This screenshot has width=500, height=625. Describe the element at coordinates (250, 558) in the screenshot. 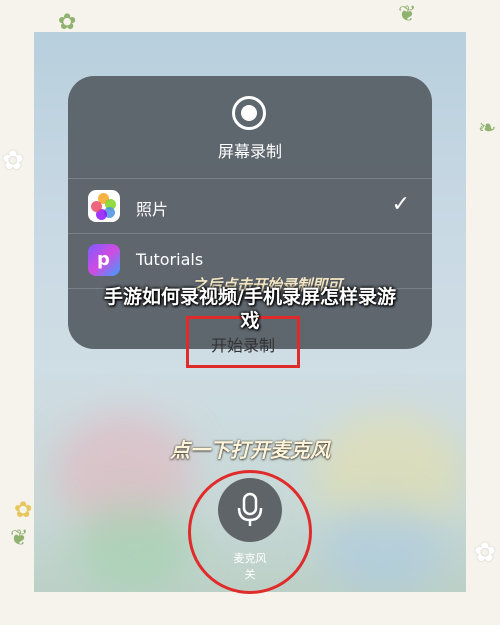

I see `microphone-name: 麦克风` at that location.